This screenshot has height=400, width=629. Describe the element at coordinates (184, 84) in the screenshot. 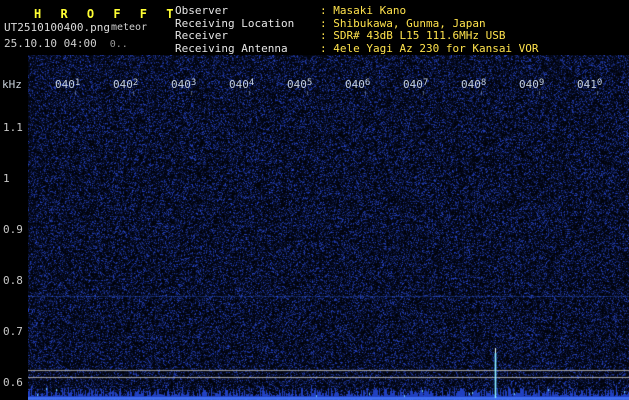

I see `time-tick-label: 0403` at that location.